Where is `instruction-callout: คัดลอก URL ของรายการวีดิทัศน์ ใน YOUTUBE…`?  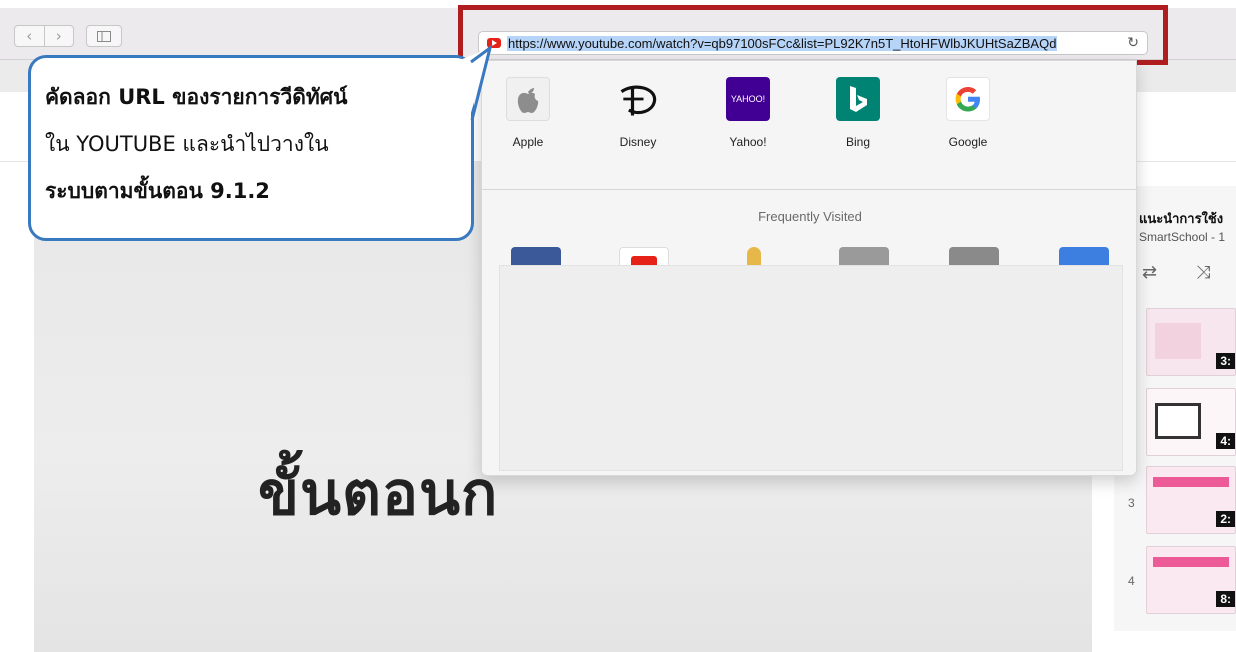 instruction-callout: คัดลอก URL ของรายการวีดิทัศน์ ใน YOUTUBE… is located at coordinates (251, 148).